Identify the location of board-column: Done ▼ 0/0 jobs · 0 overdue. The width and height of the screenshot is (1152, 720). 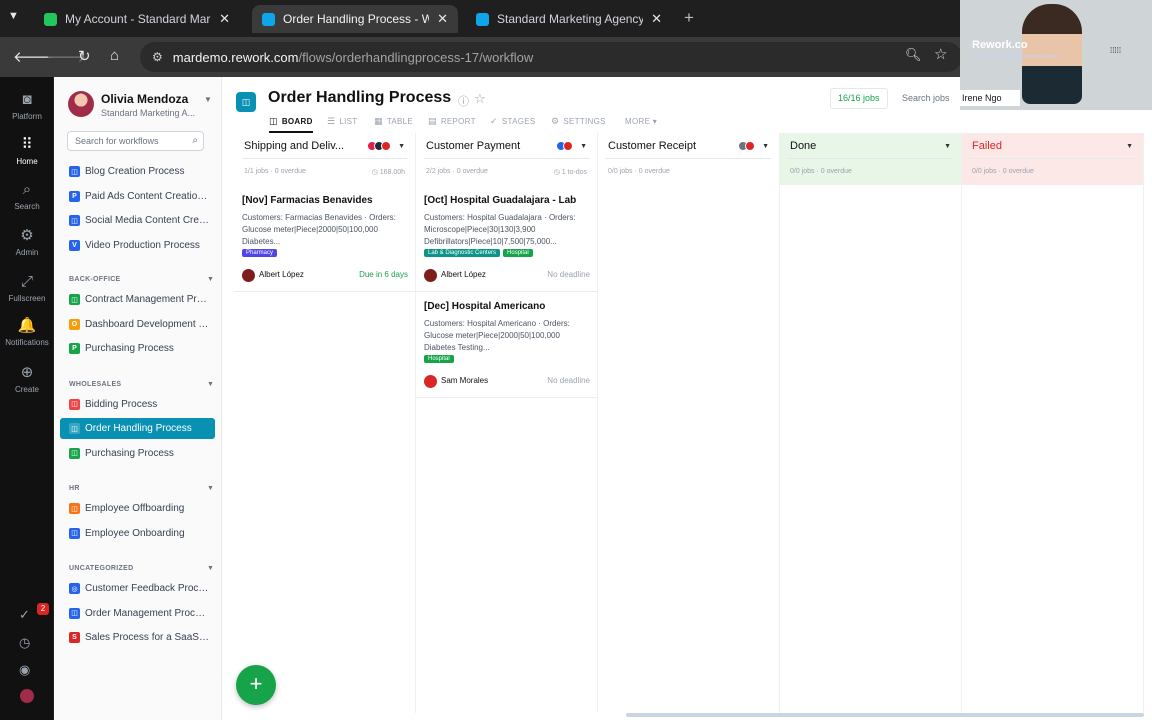
(871, 423).